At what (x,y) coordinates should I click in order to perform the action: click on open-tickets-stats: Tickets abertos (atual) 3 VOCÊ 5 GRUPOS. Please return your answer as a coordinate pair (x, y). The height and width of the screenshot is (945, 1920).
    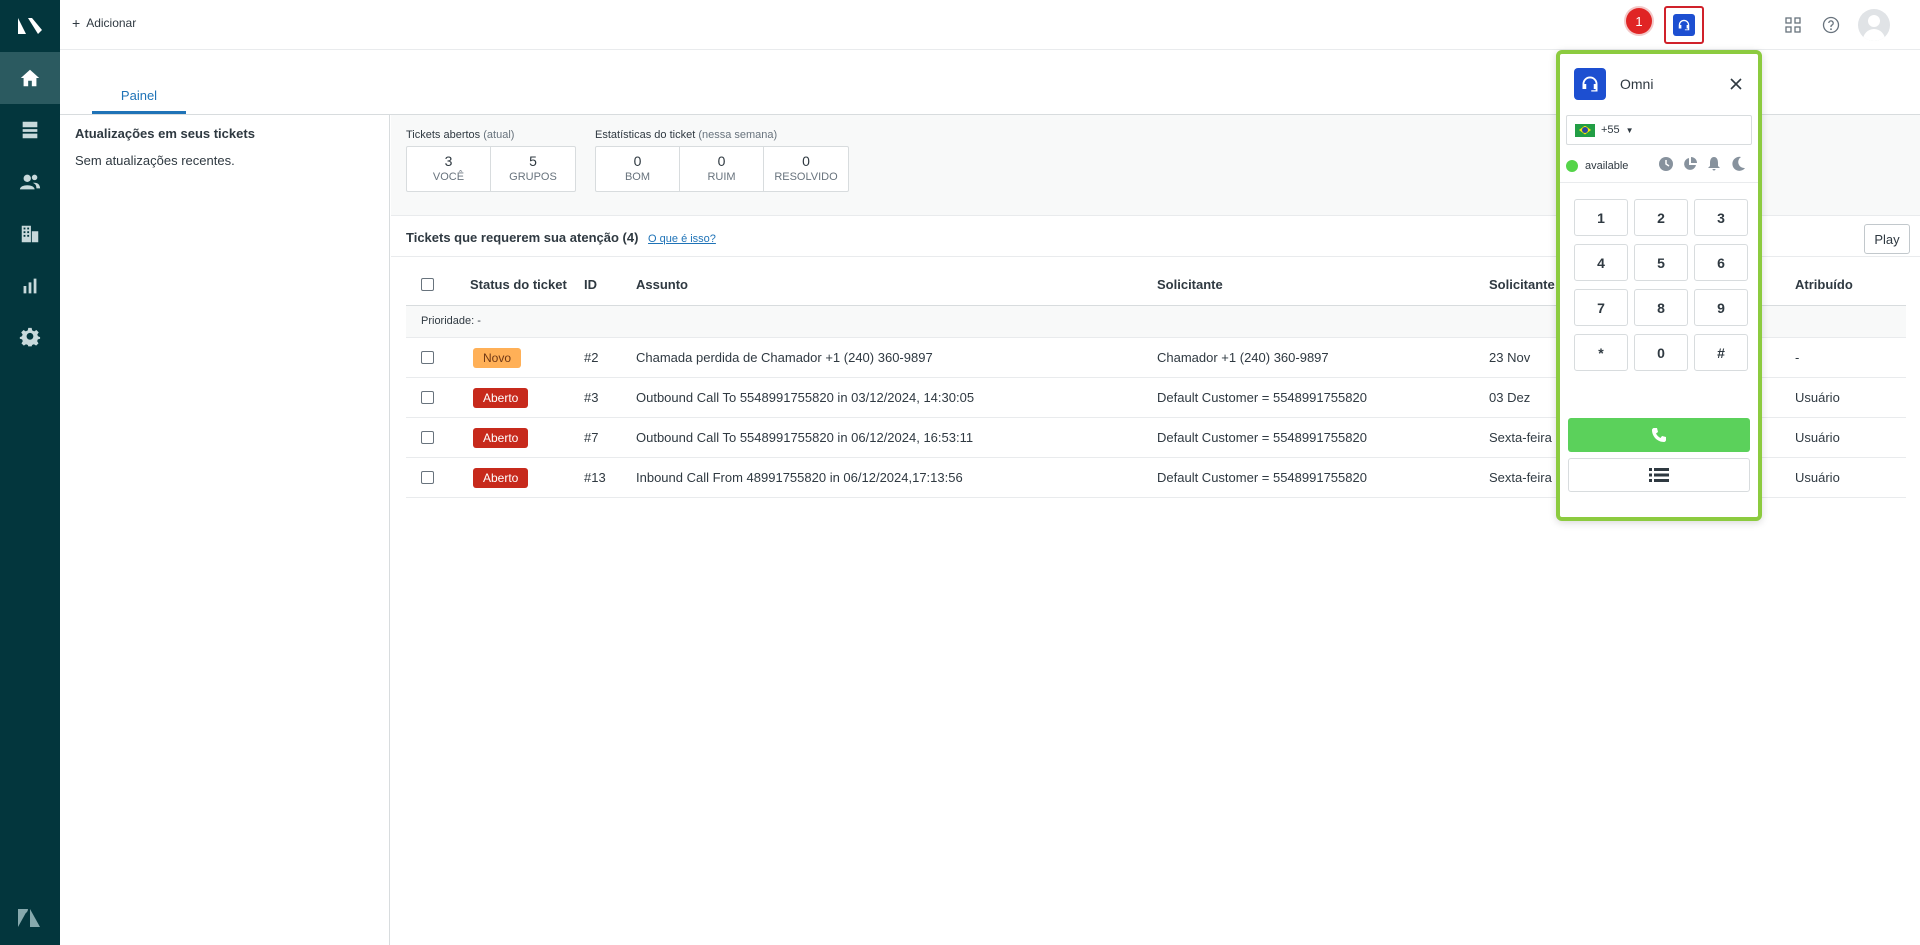
    Looking at the image, I should click on (491, 160).